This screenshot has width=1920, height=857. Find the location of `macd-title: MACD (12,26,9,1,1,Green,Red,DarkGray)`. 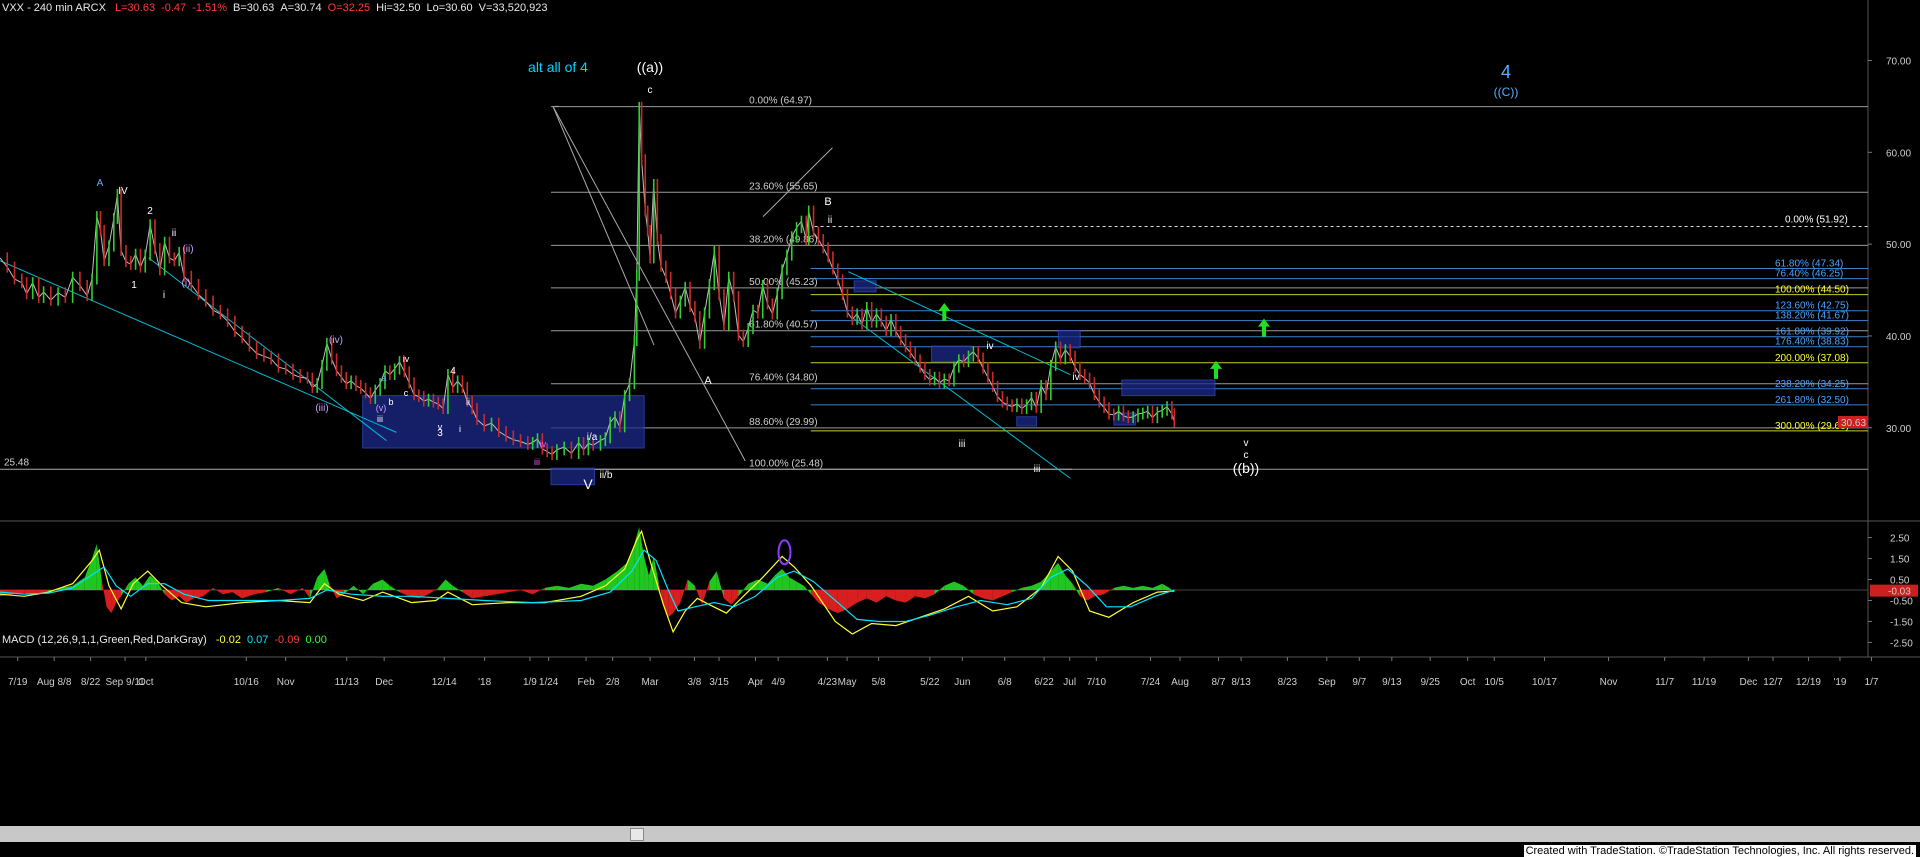

macd-title: MACD (12,26,9,1,1,Green,Red,DarkGray) is located at coordinates (104, 640).